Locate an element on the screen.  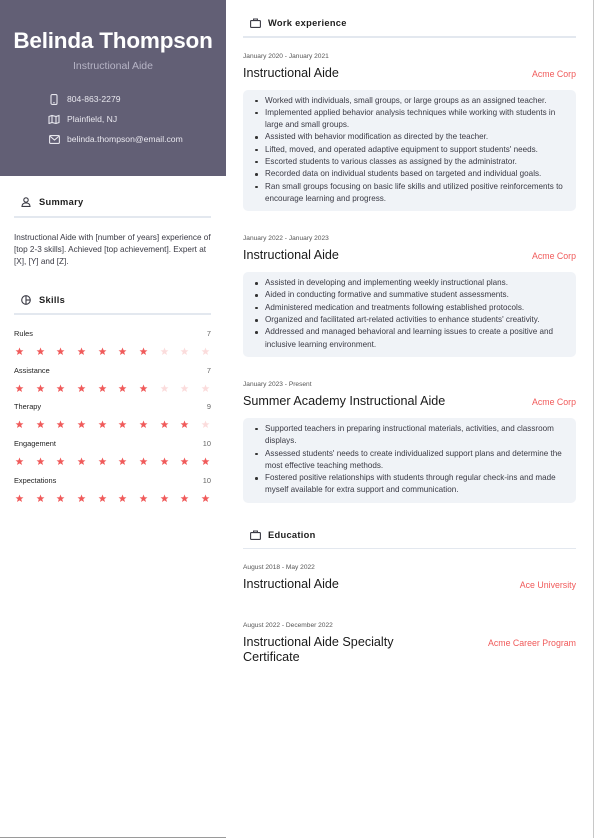
skill-item: Rules 7 is located at coordinates (112, 347).